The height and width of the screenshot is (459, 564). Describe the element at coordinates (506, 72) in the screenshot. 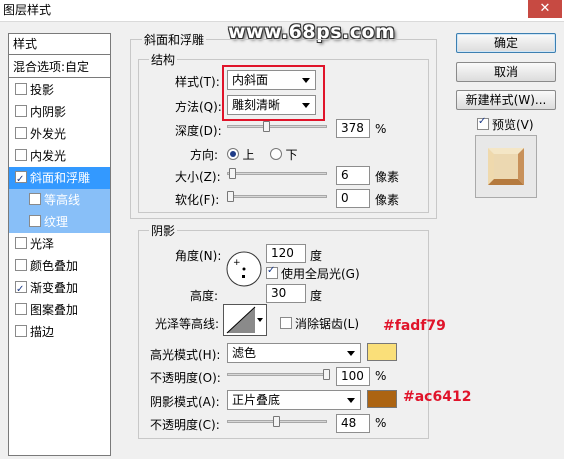

I see `cancel-button: 取消` at that location.